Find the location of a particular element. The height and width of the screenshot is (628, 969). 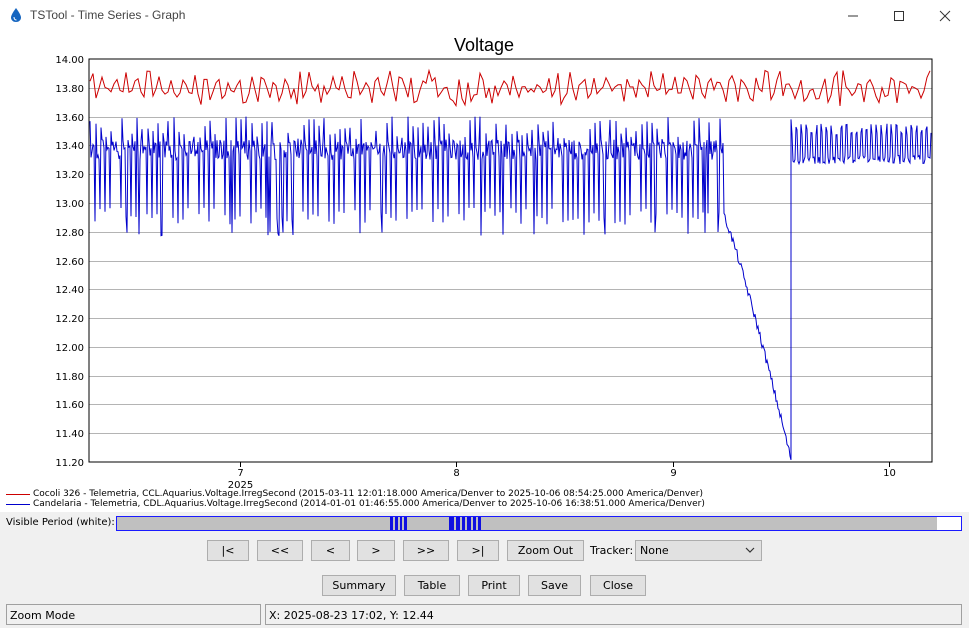

print-button: Print is located at coordinates (494, 585).